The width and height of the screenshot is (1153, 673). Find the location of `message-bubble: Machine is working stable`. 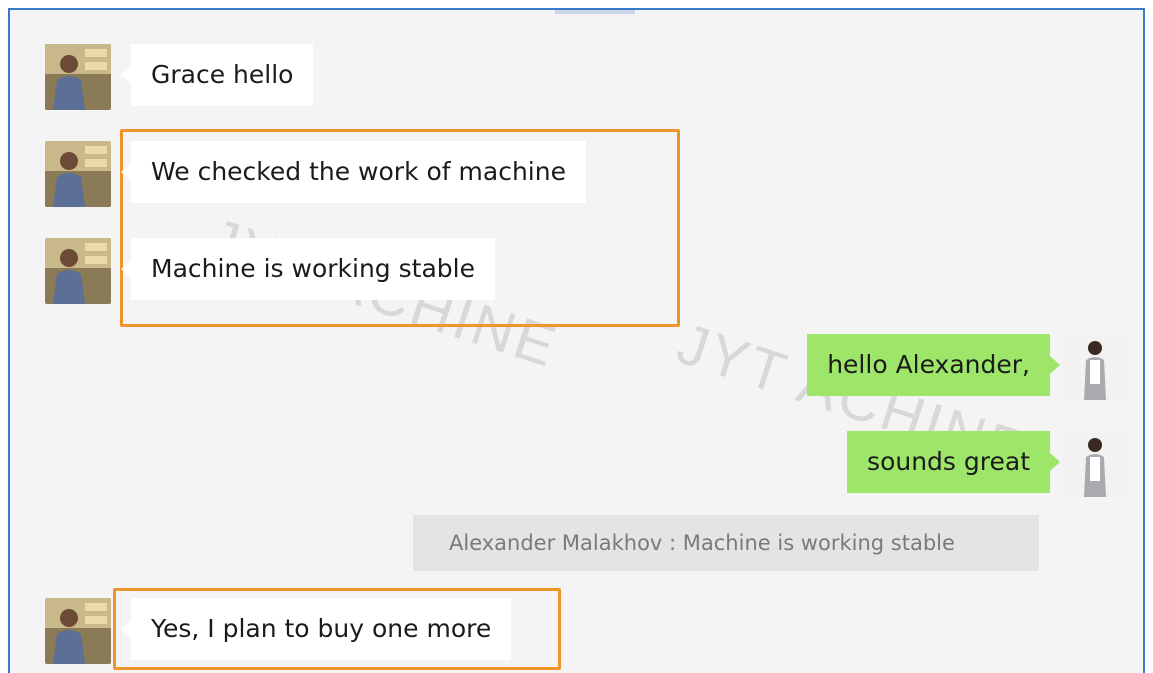

message-bubble: Machine is working stable is located at coordinates (308, 269).